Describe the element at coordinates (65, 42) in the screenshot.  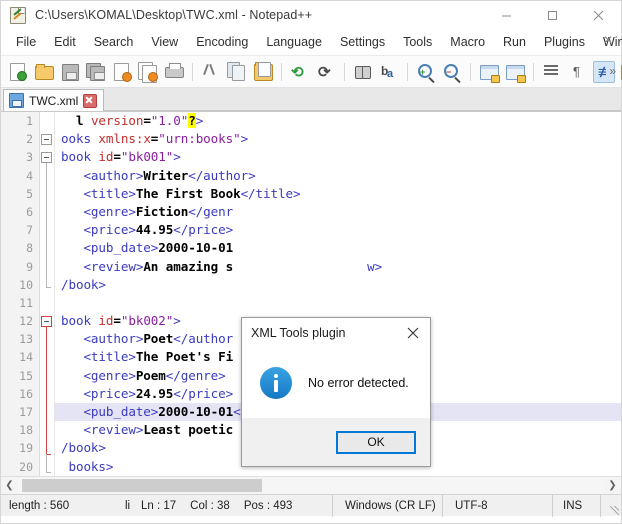
I see `menu-item-edit: Edit` at that location.